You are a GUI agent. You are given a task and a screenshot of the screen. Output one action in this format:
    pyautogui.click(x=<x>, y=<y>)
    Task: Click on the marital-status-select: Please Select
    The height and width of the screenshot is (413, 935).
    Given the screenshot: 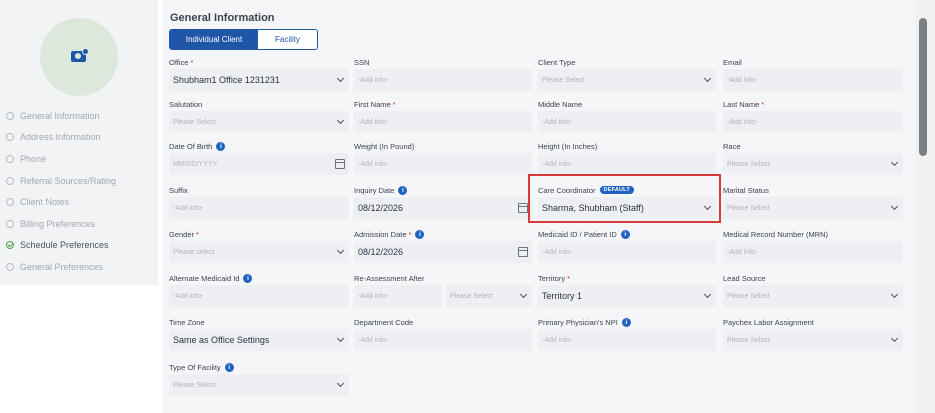 What is the action you would take?
    pyautogui.click(x=813, y=208)
    